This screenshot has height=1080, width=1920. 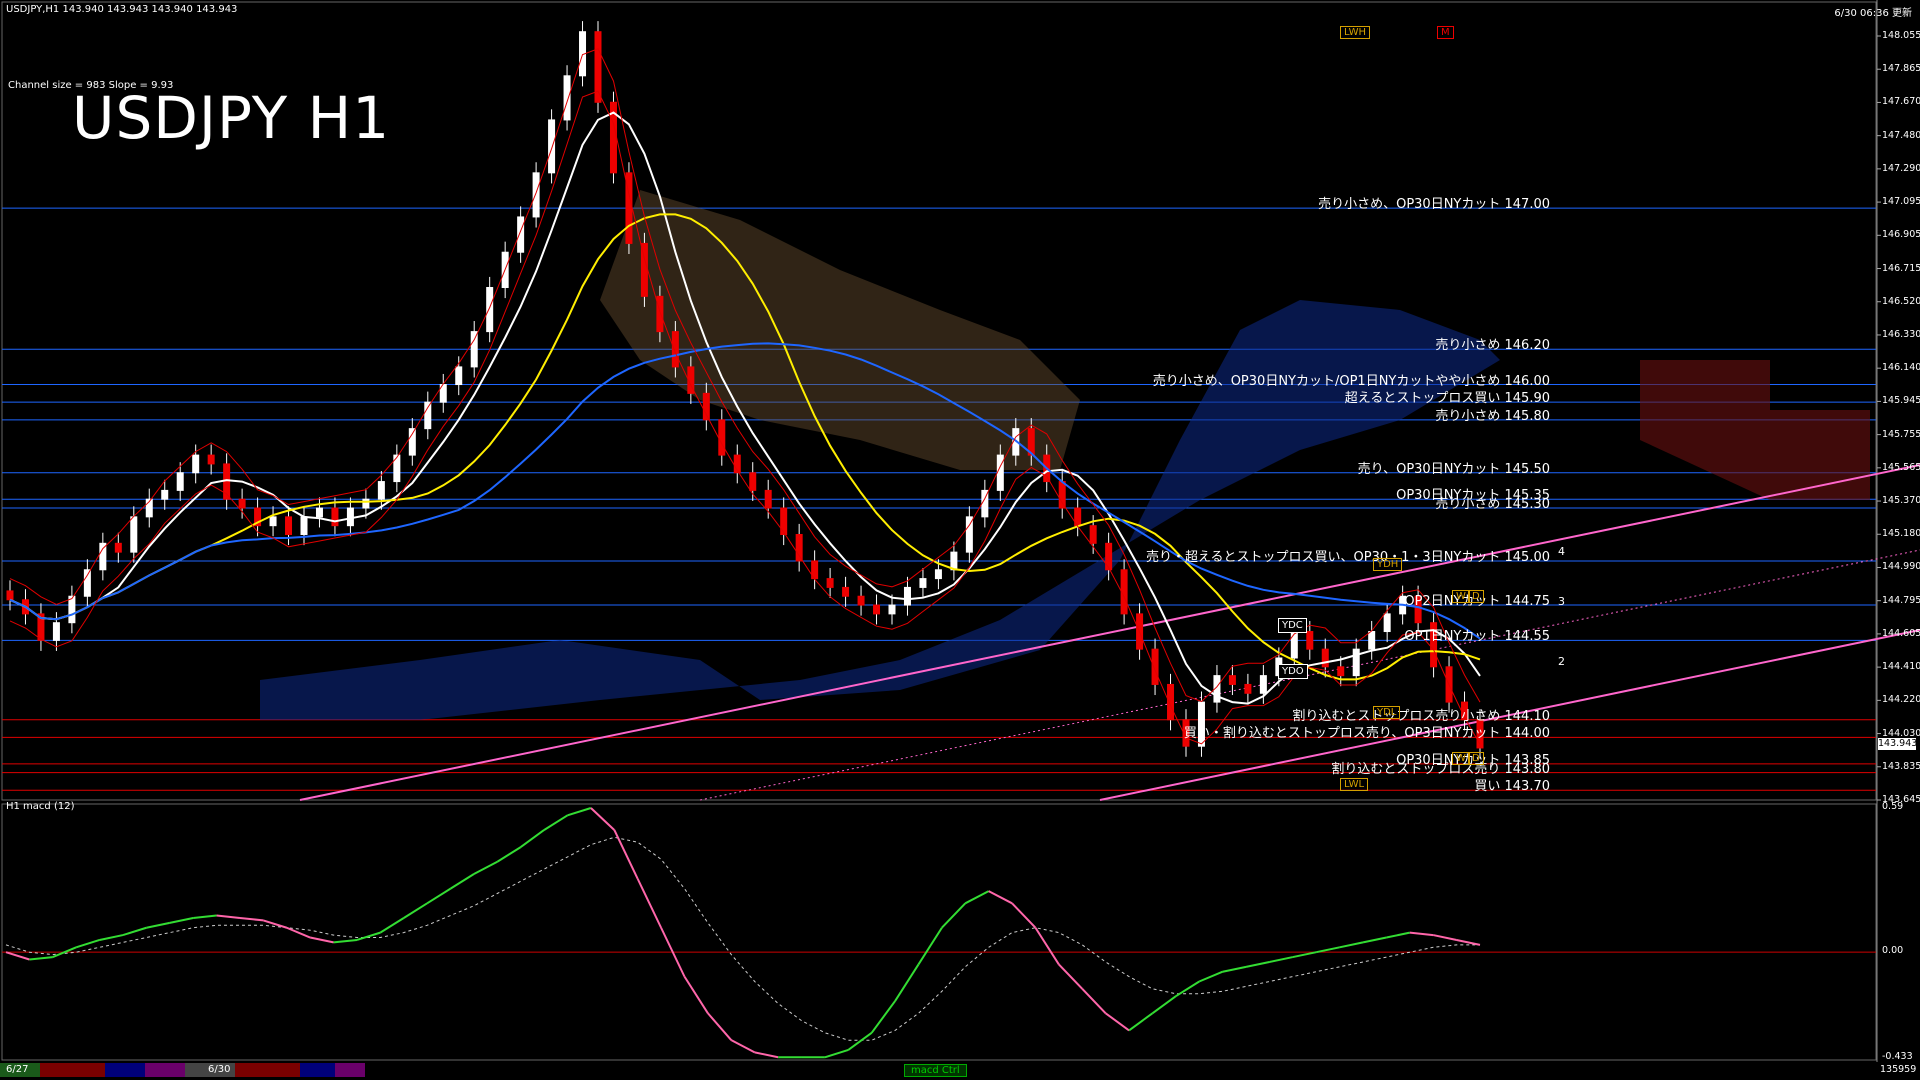 What do you see at coordinates (1492, 416) in the screenshot?
I see `level-label: 売り小さめ 145.80` at bounding box center [1492, 416].